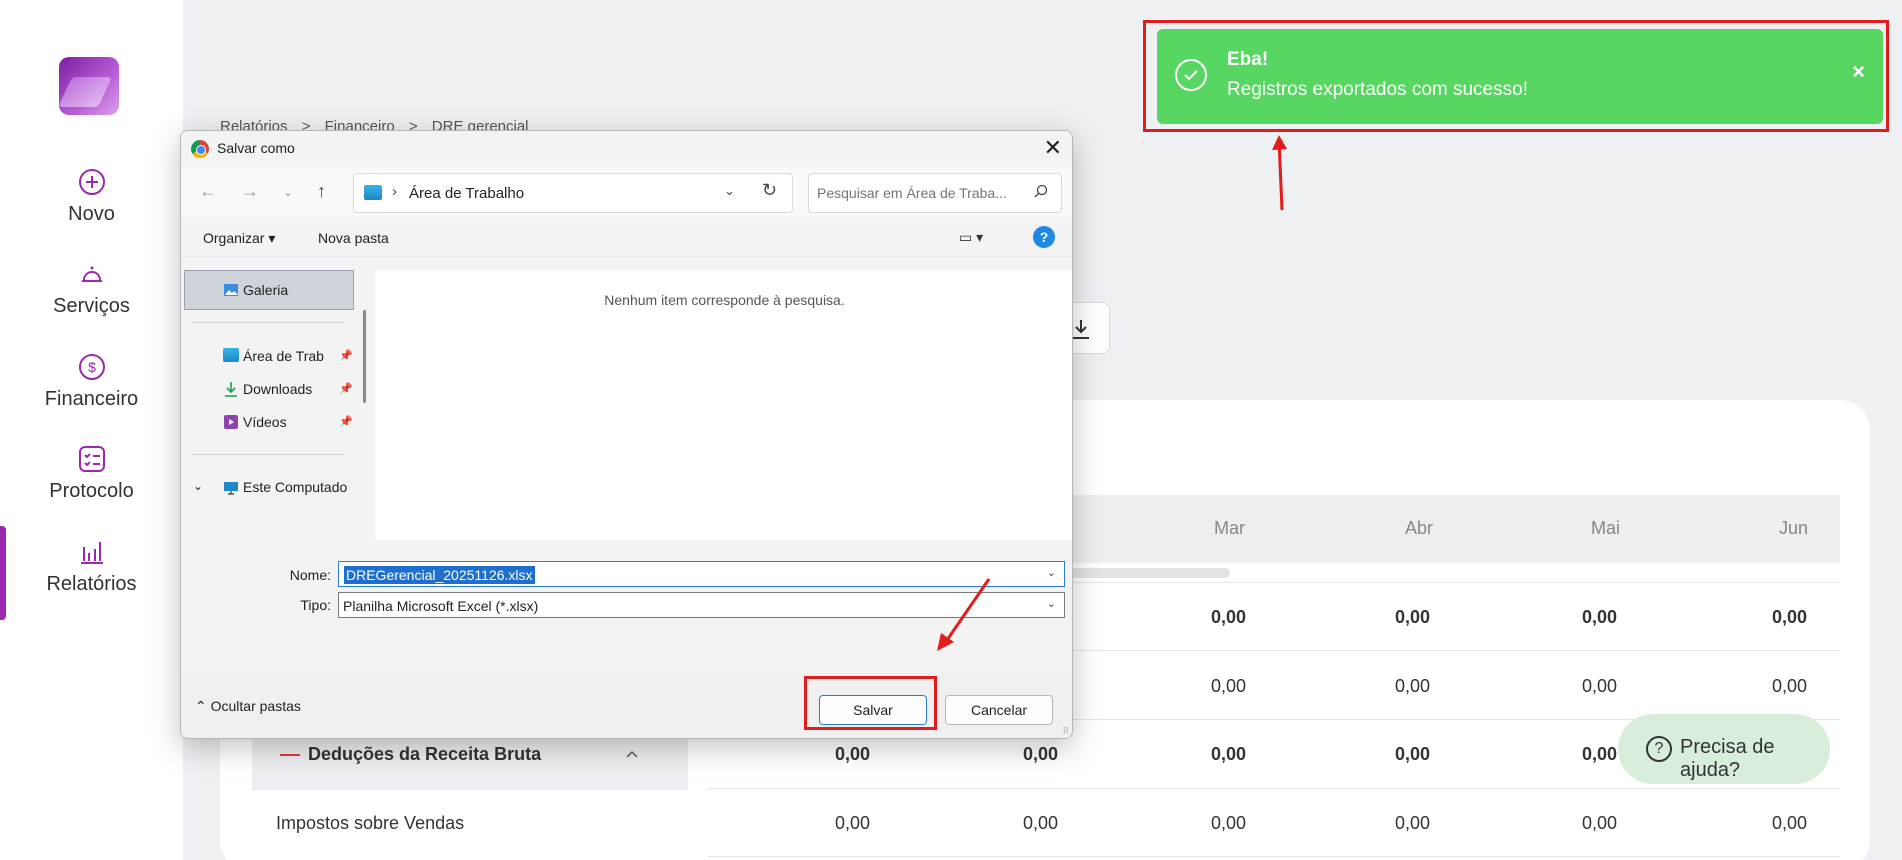 The height and width of the screenshot is (860, 1902). I want to click on chrome-icon, so click(200, 149).